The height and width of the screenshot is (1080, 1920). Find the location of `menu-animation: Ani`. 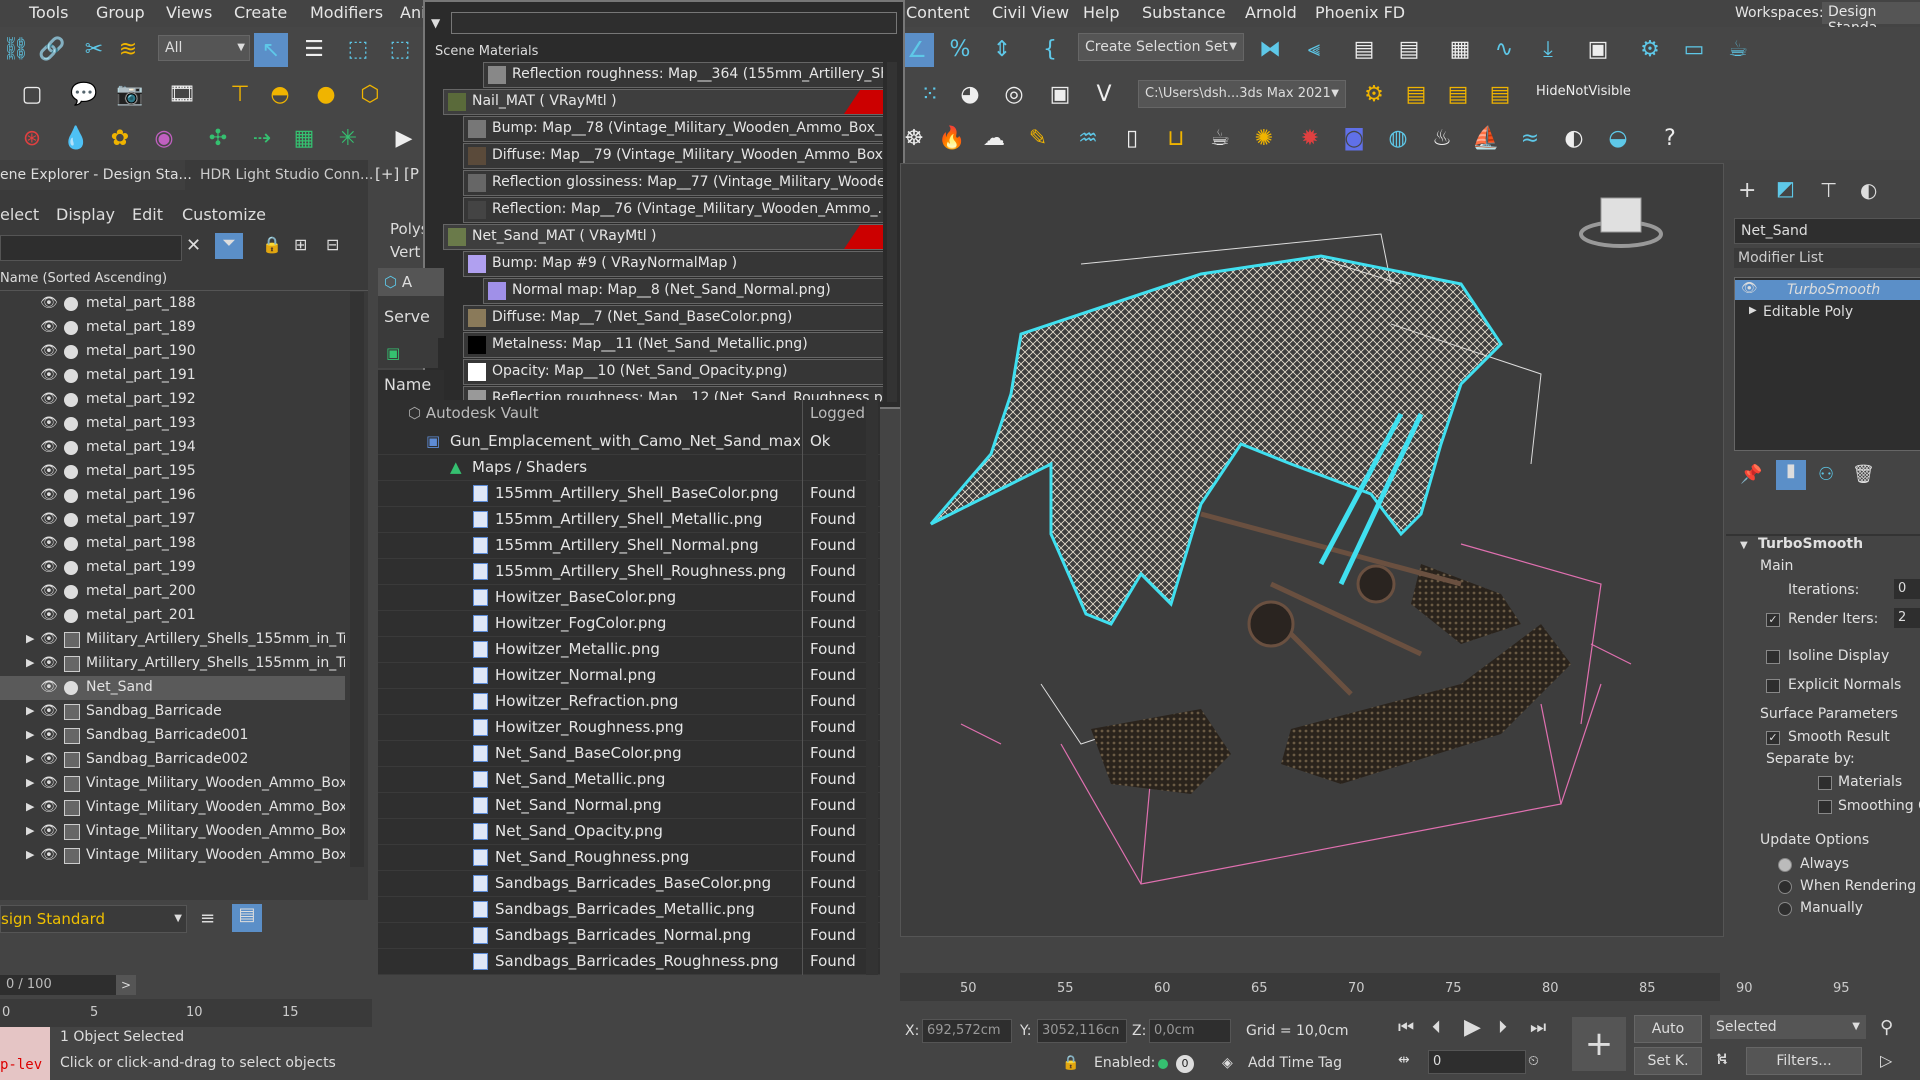

menu-animation: Ani is located at coordinates (413, 12).